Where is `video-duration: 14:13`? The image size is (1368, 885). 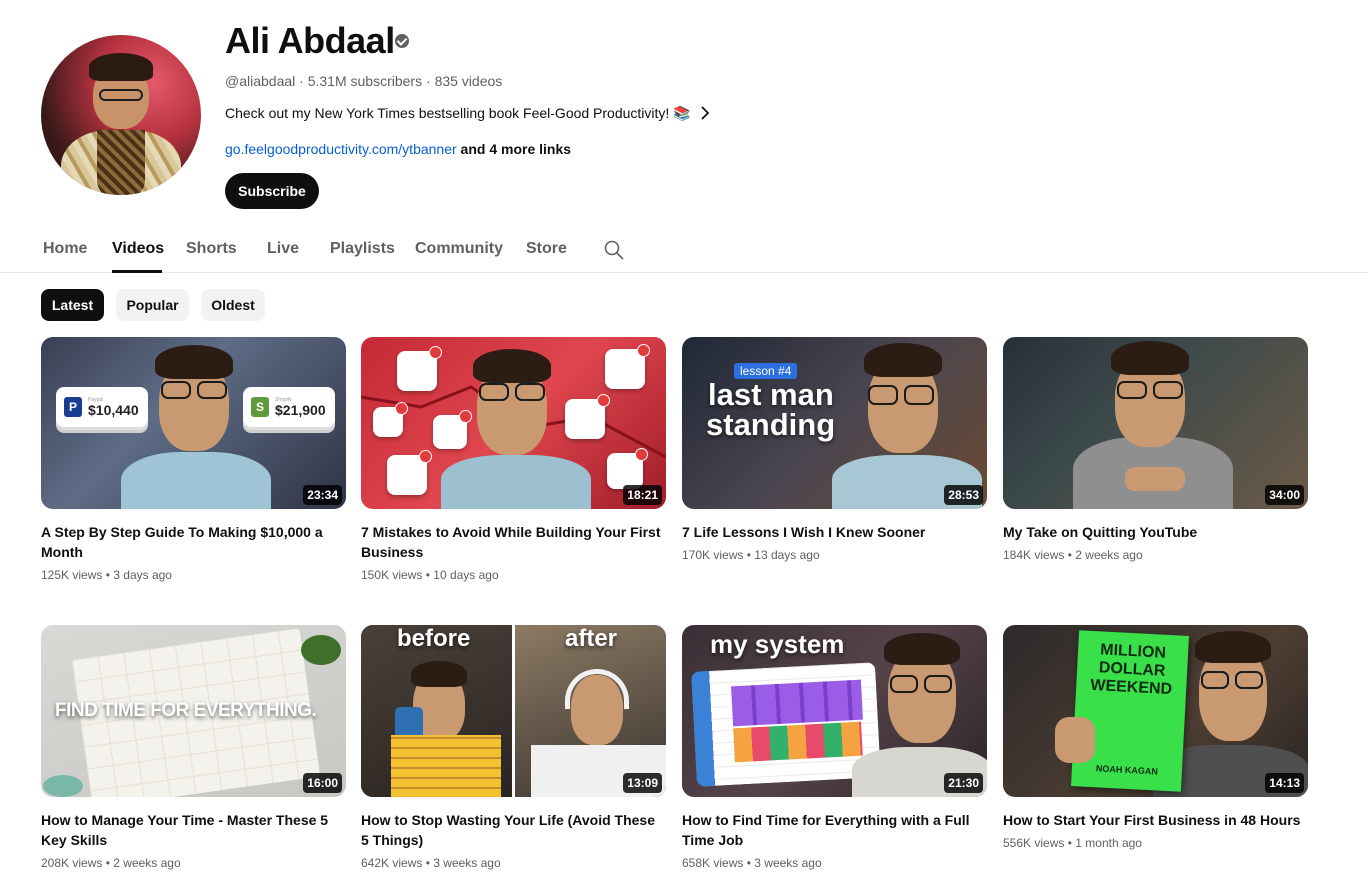 video-duration: 14:13 is located at coordinates (1284, 783).